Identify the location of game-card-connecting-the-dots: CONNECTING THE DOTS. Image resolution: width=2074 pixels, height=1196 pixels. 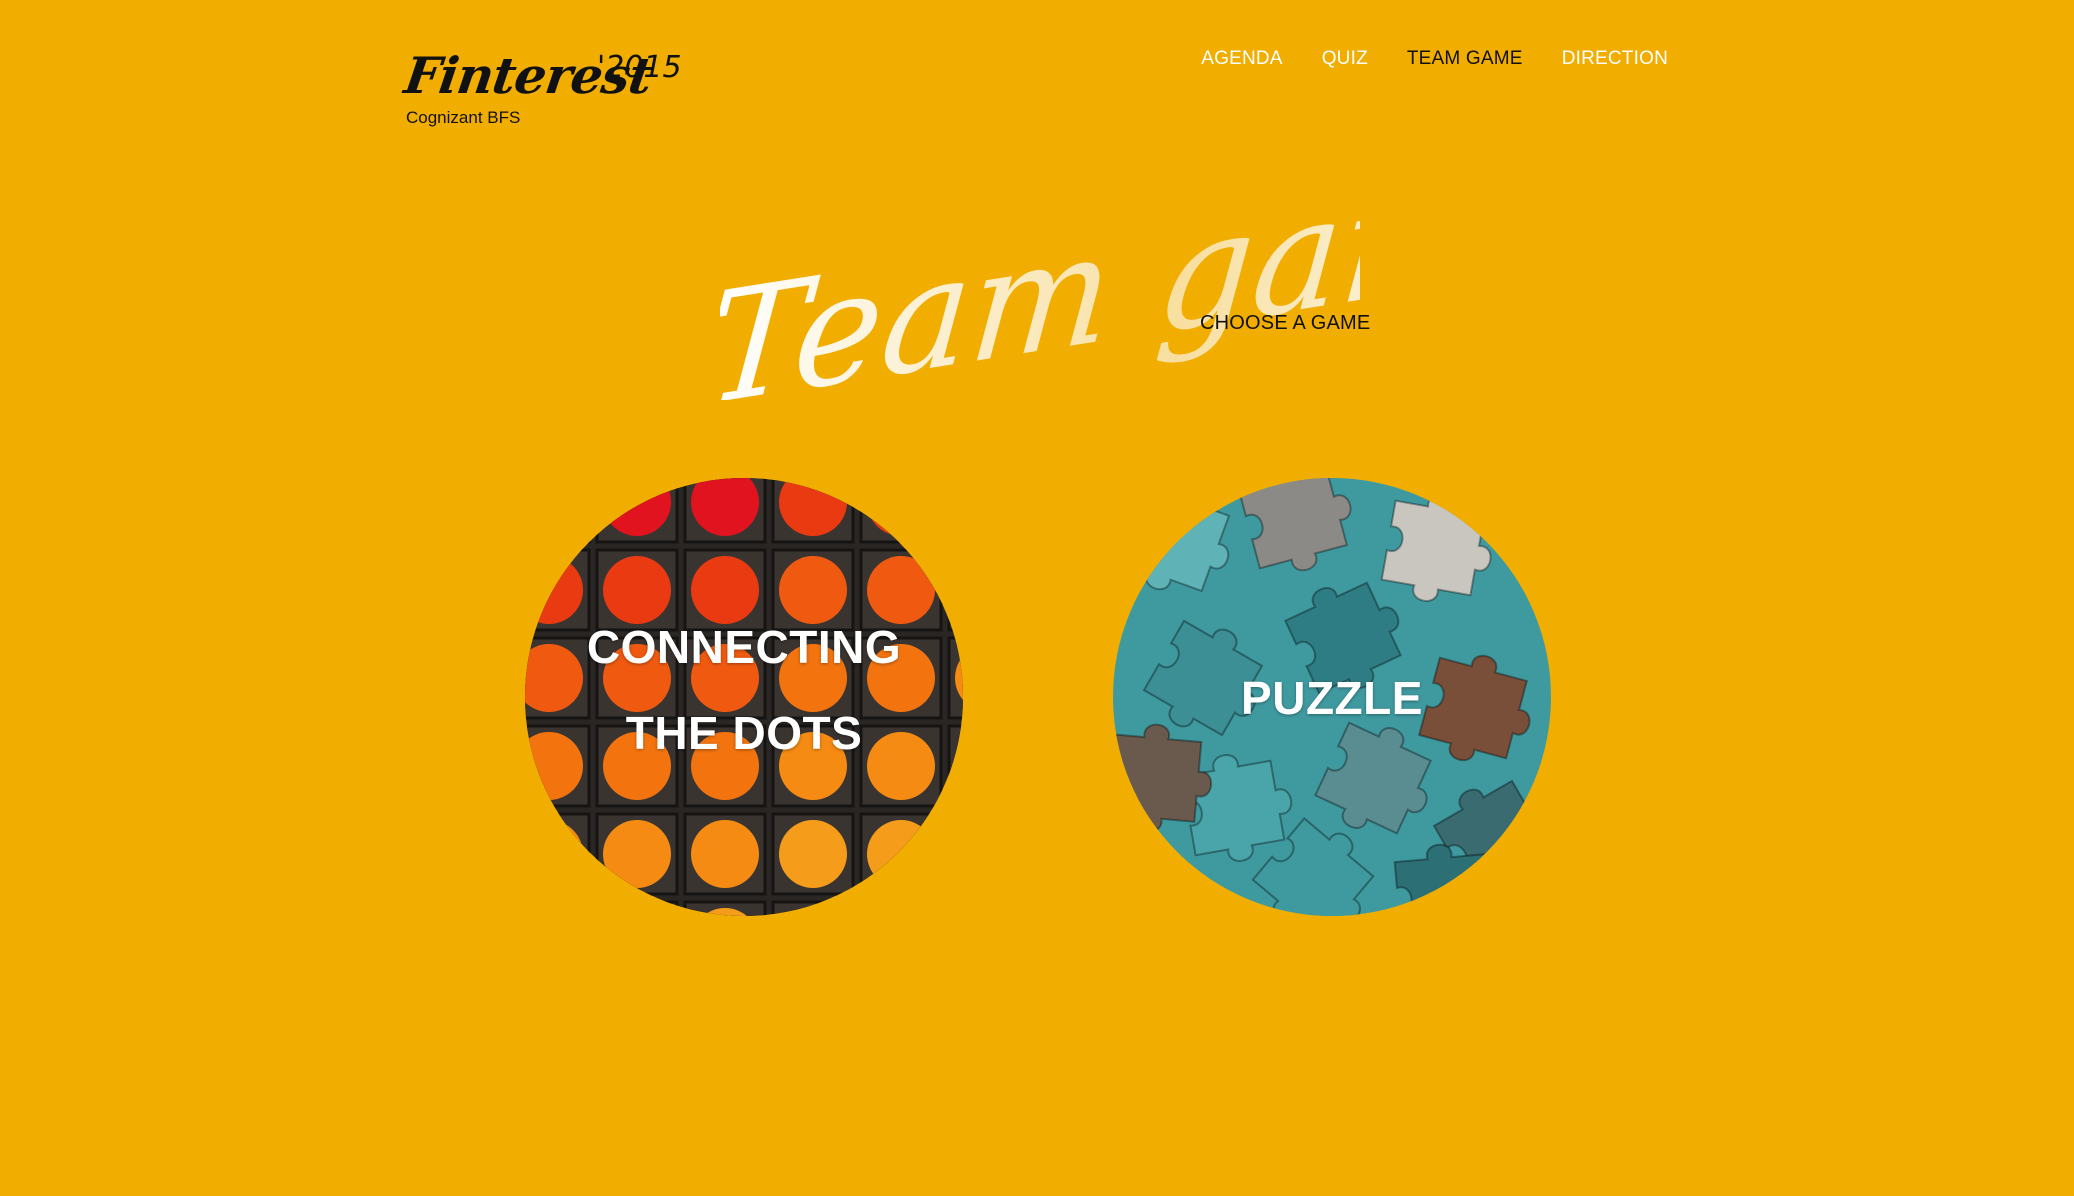
(744, 697).